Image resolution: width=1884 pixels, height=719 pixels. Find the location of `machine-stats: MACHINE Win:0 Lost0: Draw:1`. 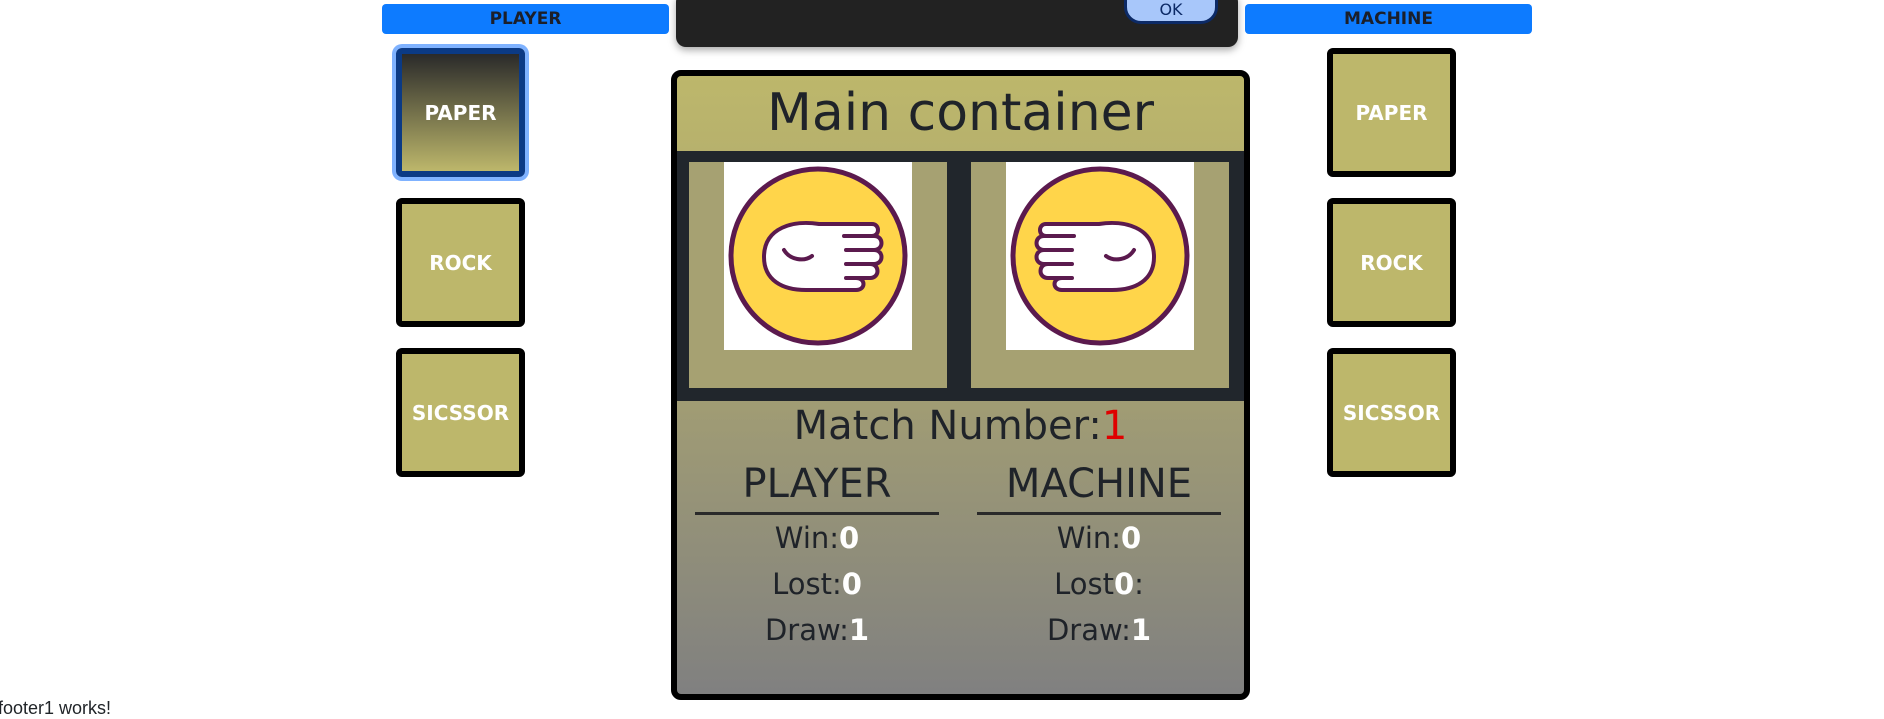

machine-stats: MACHINE Win:0 Lost0: Draw:1 is located at coordinates (1099, 554).